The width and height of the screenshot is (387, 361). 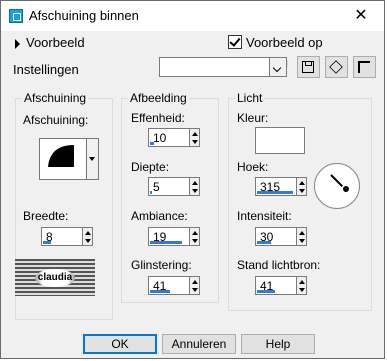 I want to click on ambience-label: Ambiance:, so click(x=159, y=216).